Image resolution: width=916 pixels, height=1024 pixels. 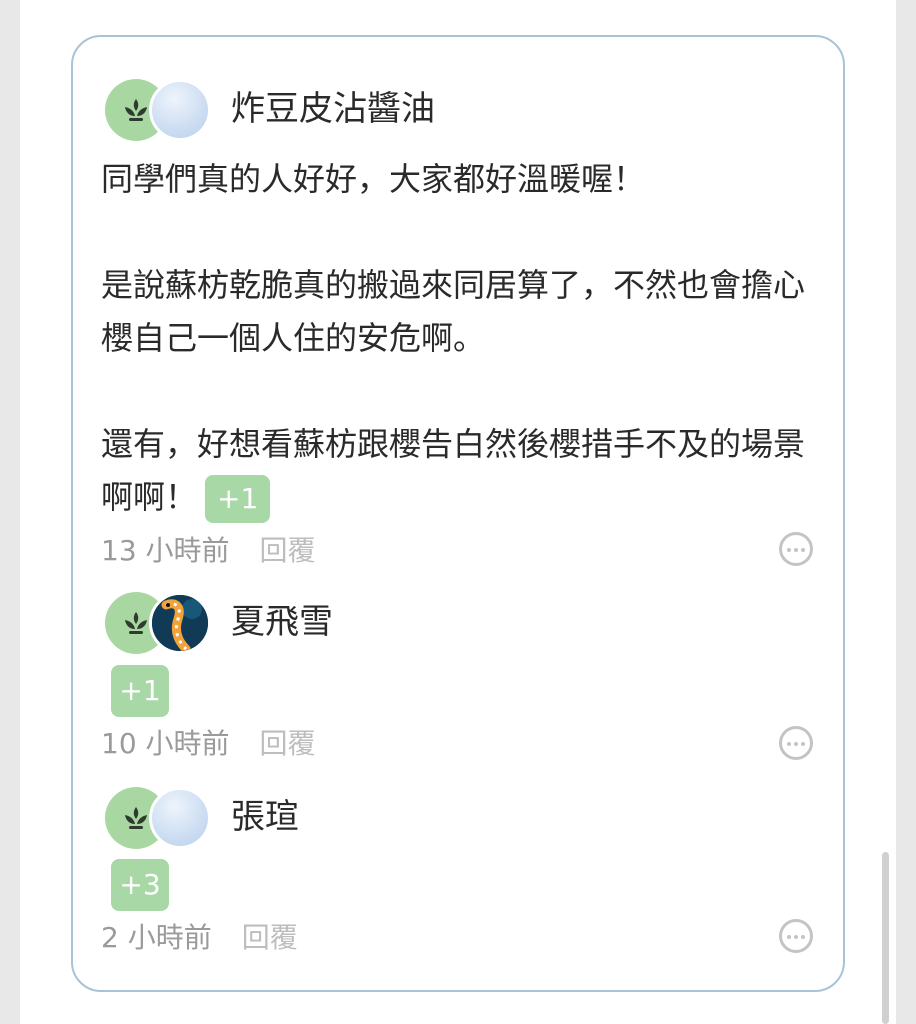 What do you see at coordinates (333, 109) in the screenshot?
I see `commenter-name: 炸豆皮沾醬油` at bounding box center [333, 109].